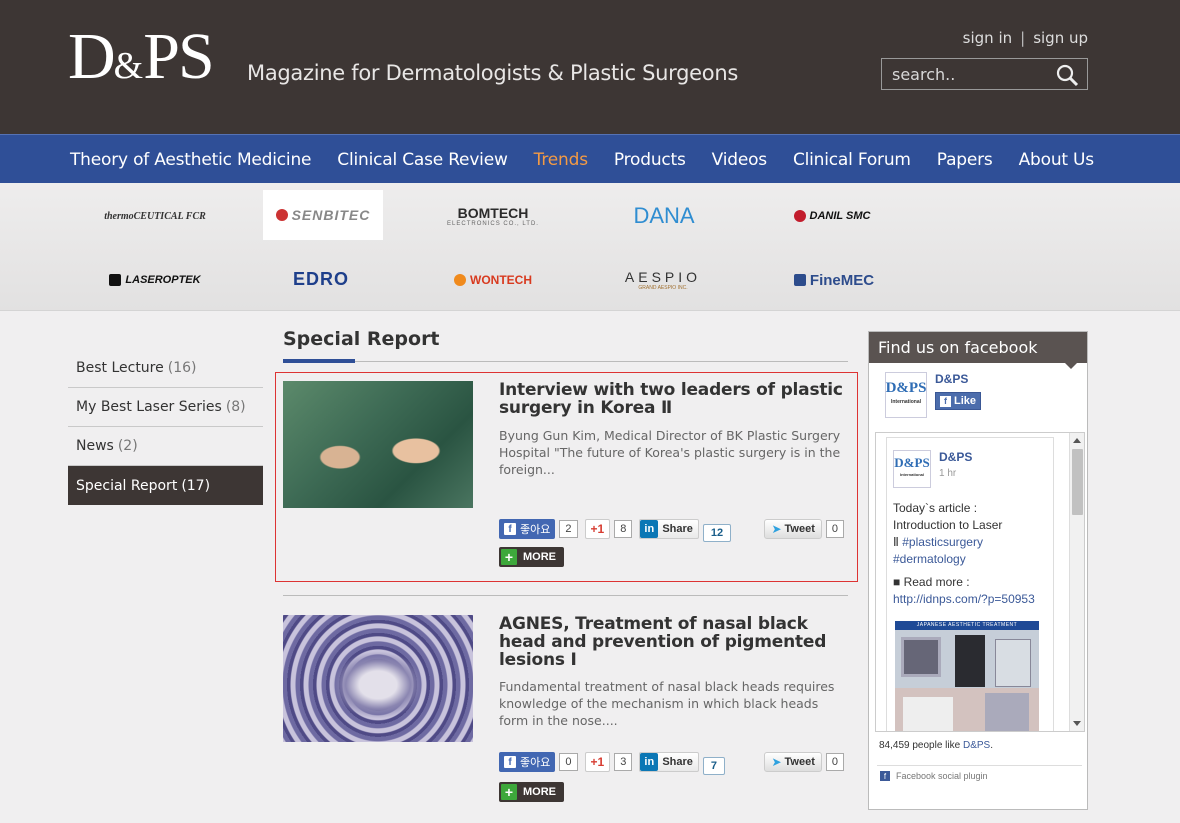 The height and width of the screenshot is (823, 1180). I want to click on nav-item-papers: Papers, so click(965, 160).